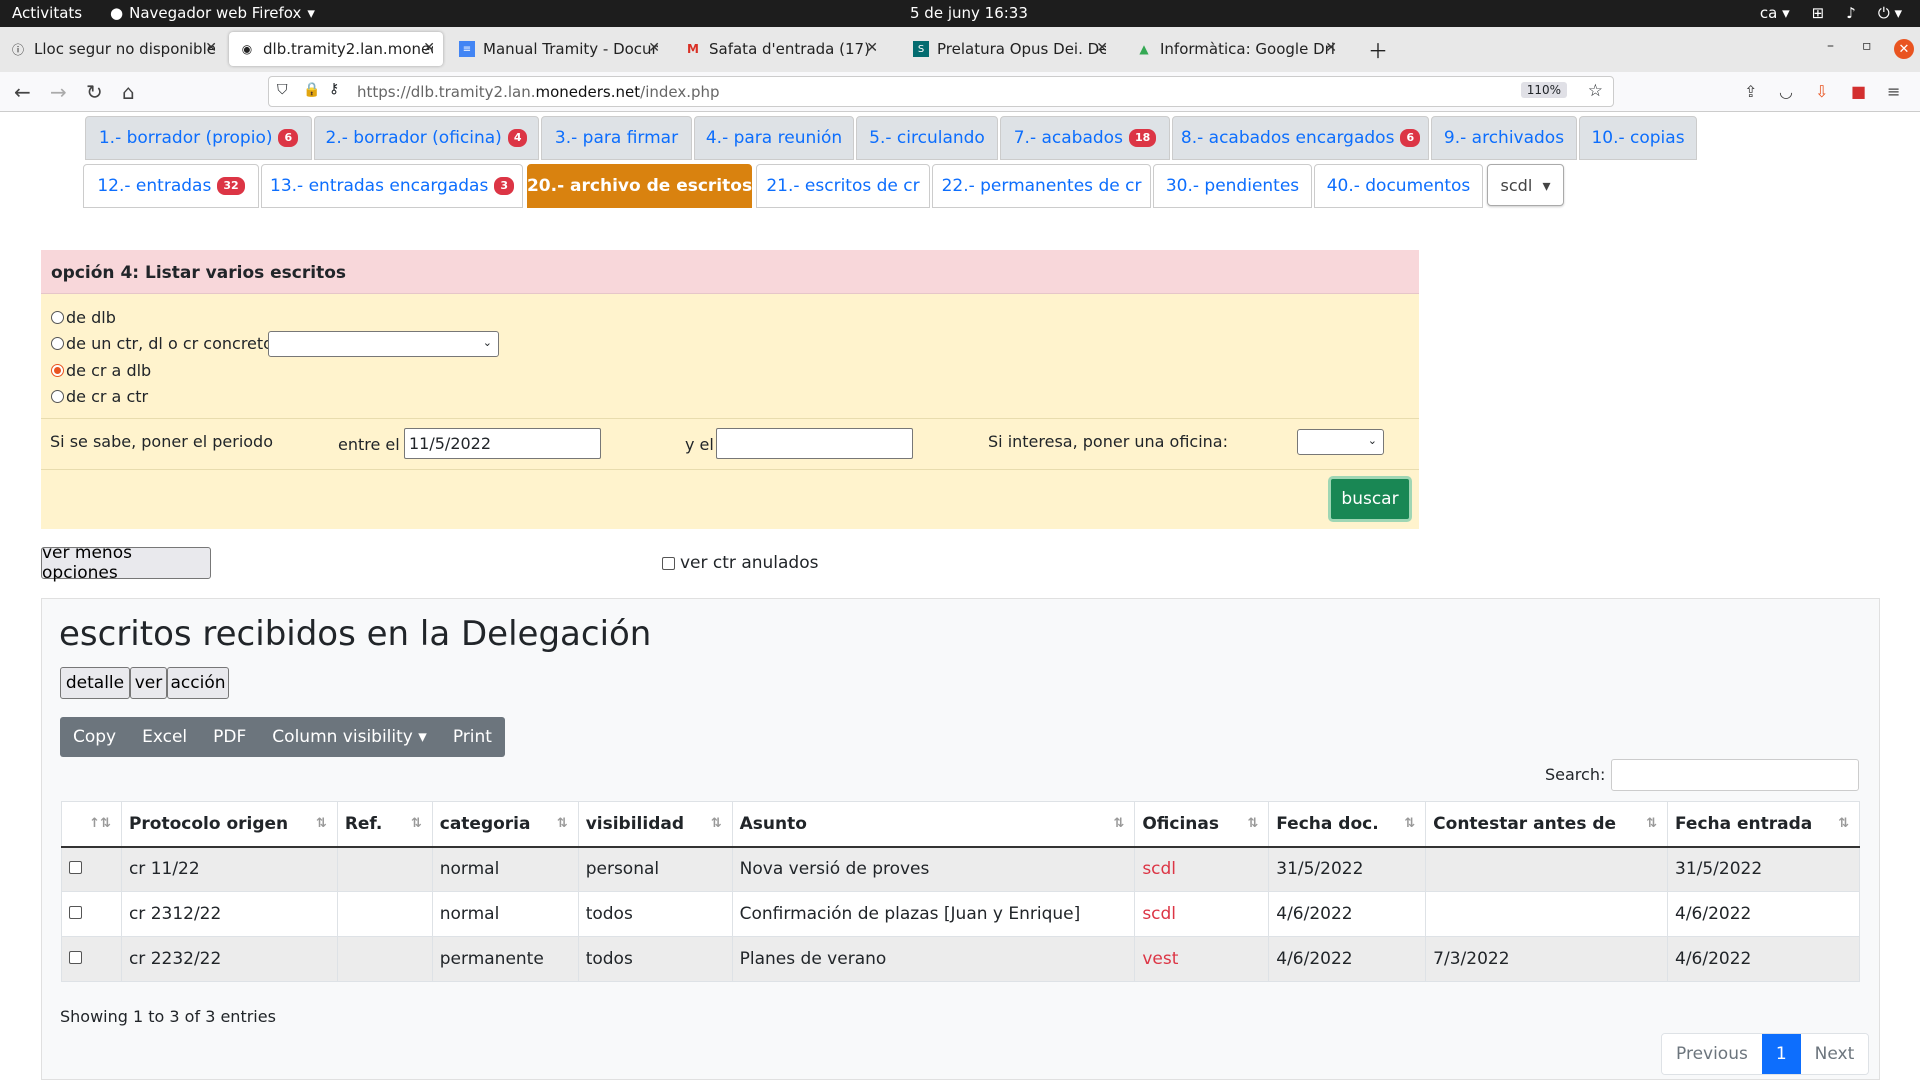 This screenshot has height=1080, width=1920. I want to click on radio-de-ctr-concreto: de un ctr, dl o cr concreto, so click(162, 343).